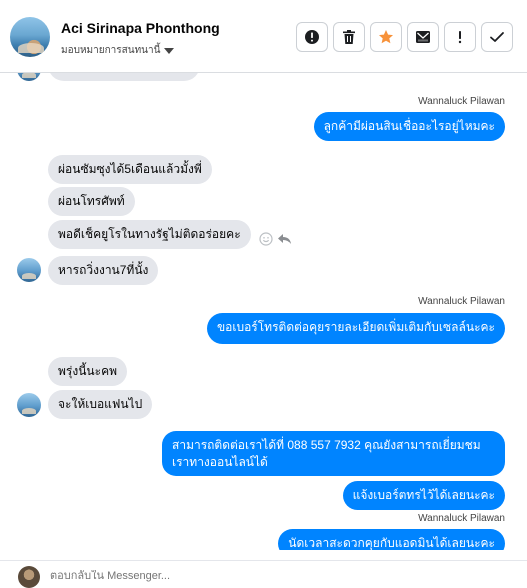 The image size is (527, 588). What do you see at coordinates (130, 169) in the screenshot?
I see `message-bubble-incoming: ผ่อนซัมซุงได้5เดือนแล้วมั้งพี่` at bounding box center [130, 169].